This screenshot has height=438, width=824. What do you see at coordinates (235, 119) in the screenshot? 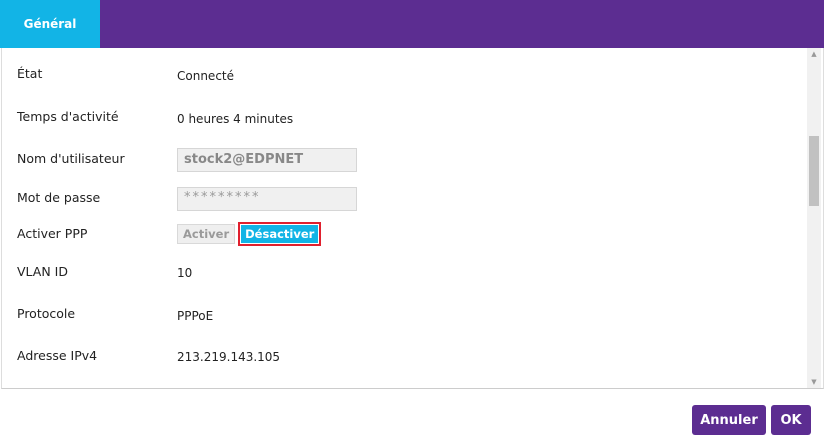
I see `temps-value: 0 heures 4 minutes` at bounding box center [235, 119].